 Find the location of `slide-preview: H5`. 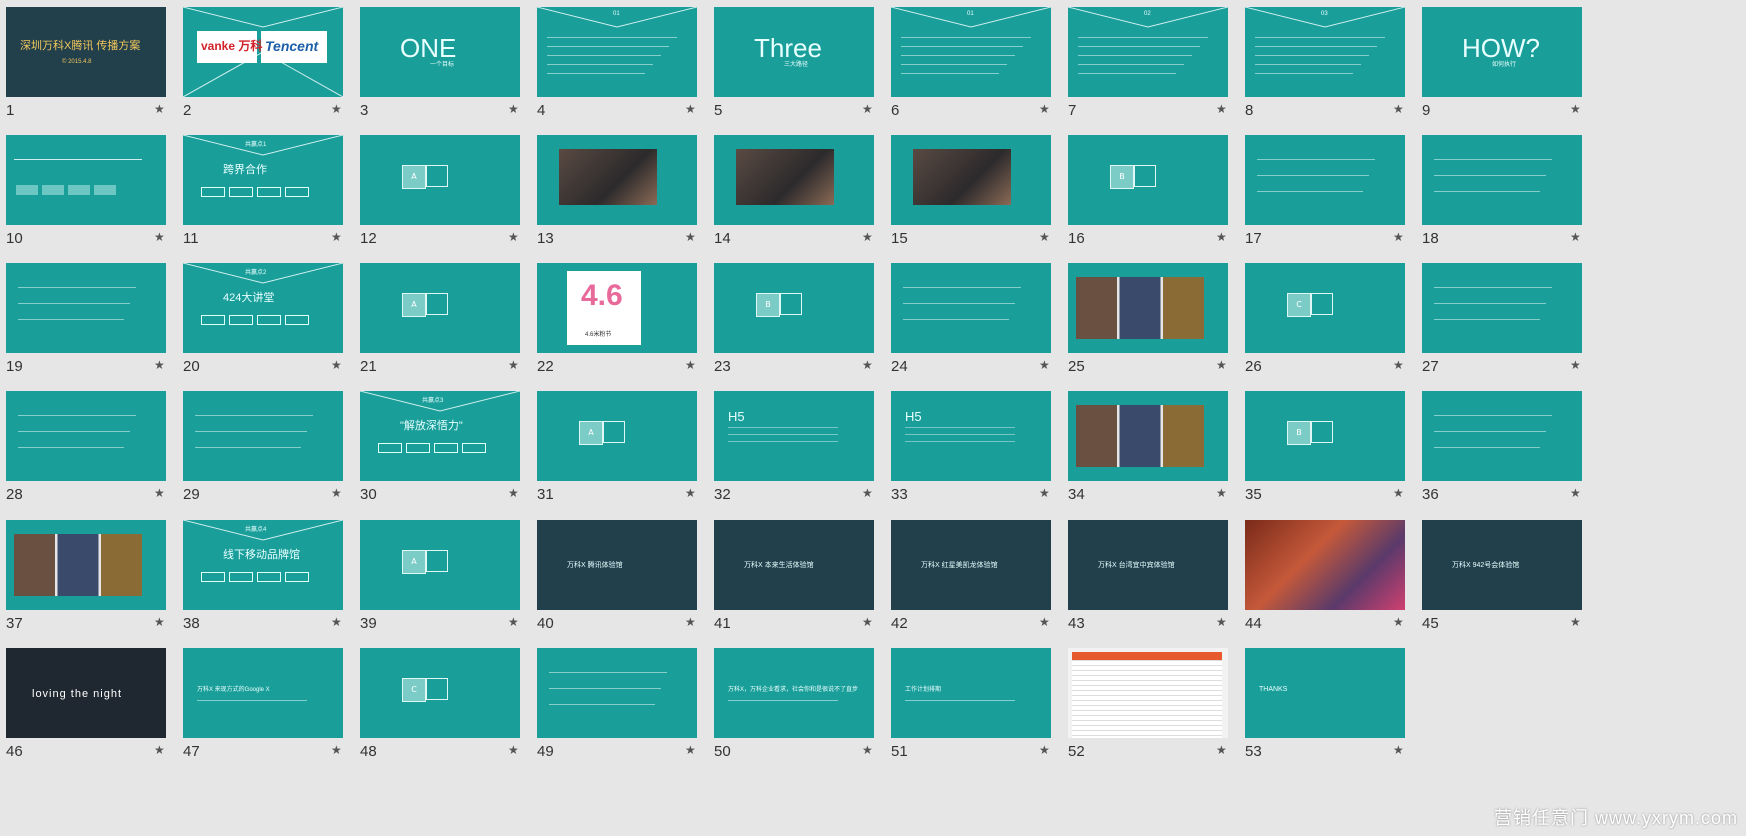

slide-preview: H5 is located at coordinates (794, 436).